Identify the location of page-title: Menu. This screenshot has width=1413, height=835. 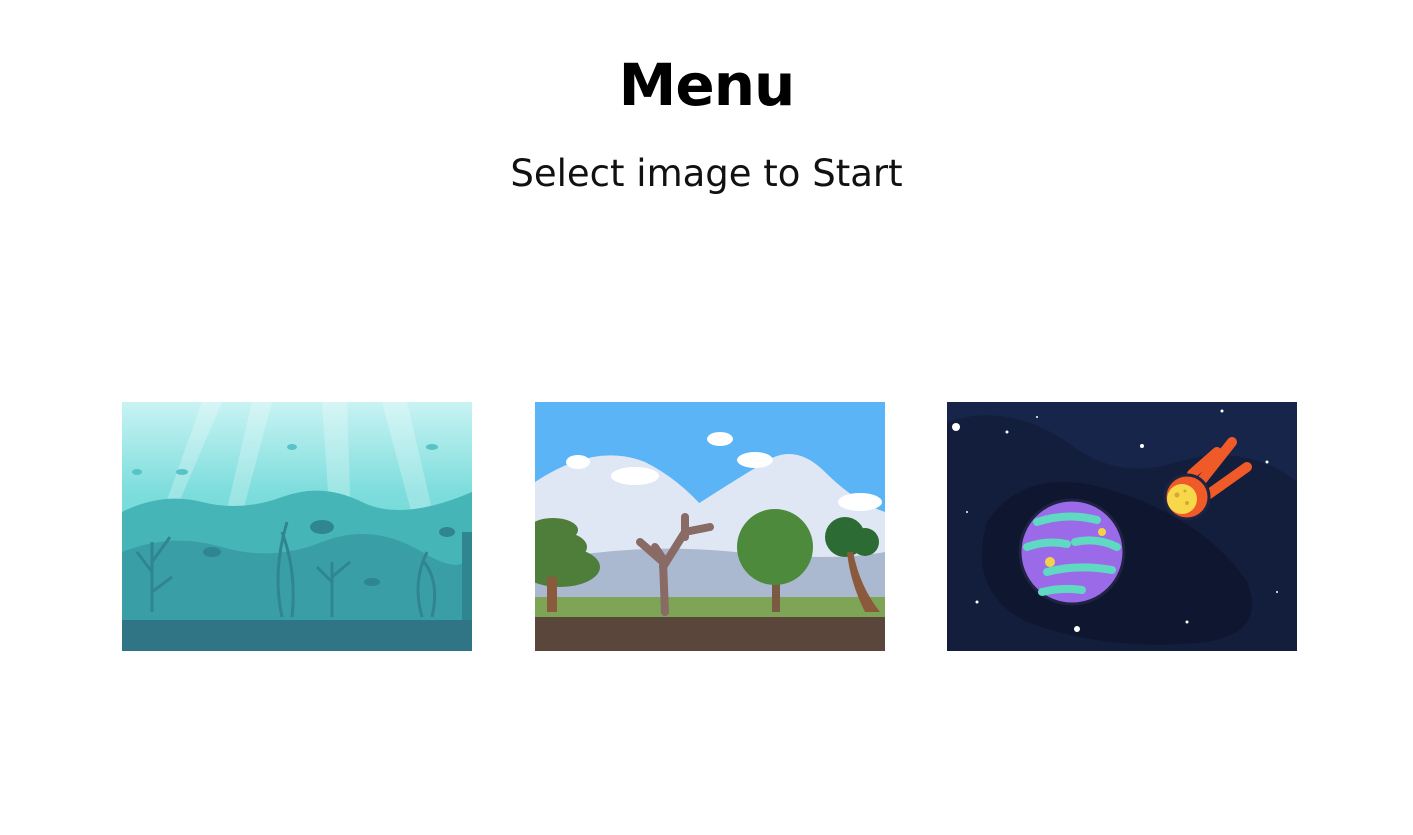
(707, 85).